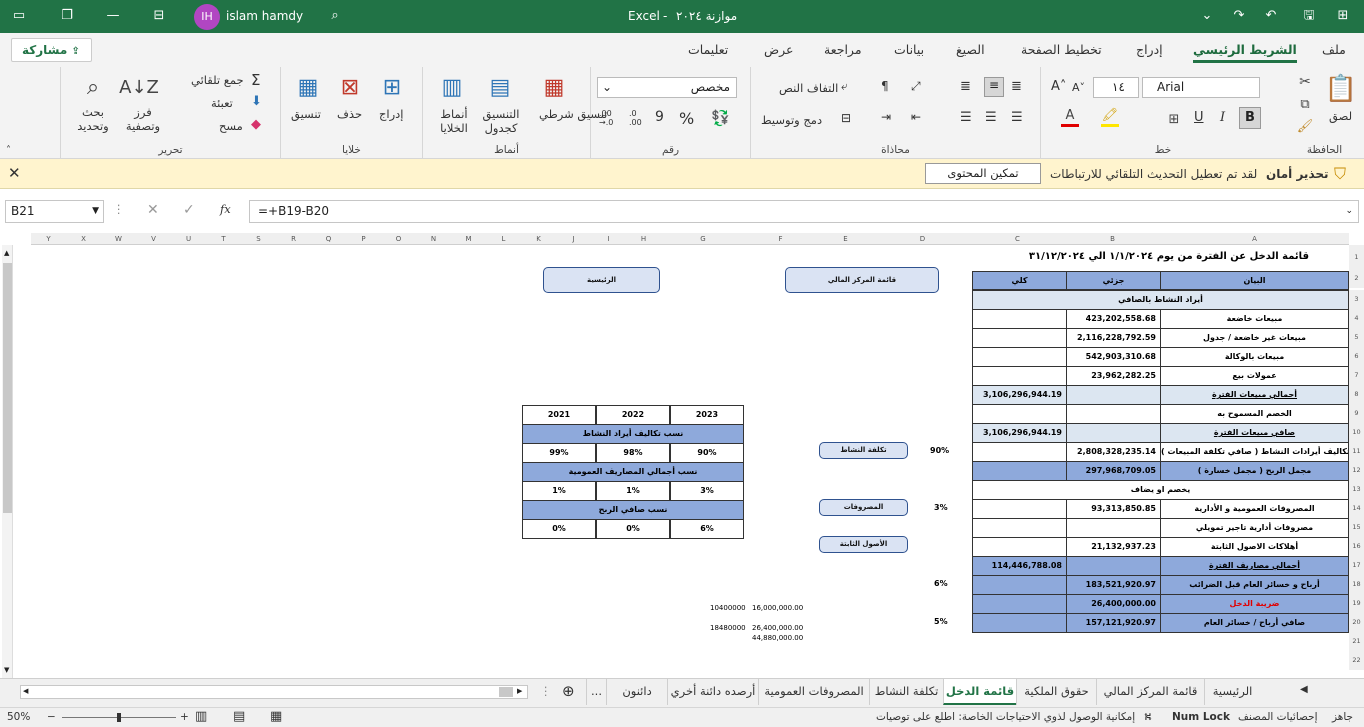 This screenshot has height=727, width=1364. What do you see at coordinates (1112, 239) in the screenshot?
I see `column-header: B` at bounding box center [1112, 239].